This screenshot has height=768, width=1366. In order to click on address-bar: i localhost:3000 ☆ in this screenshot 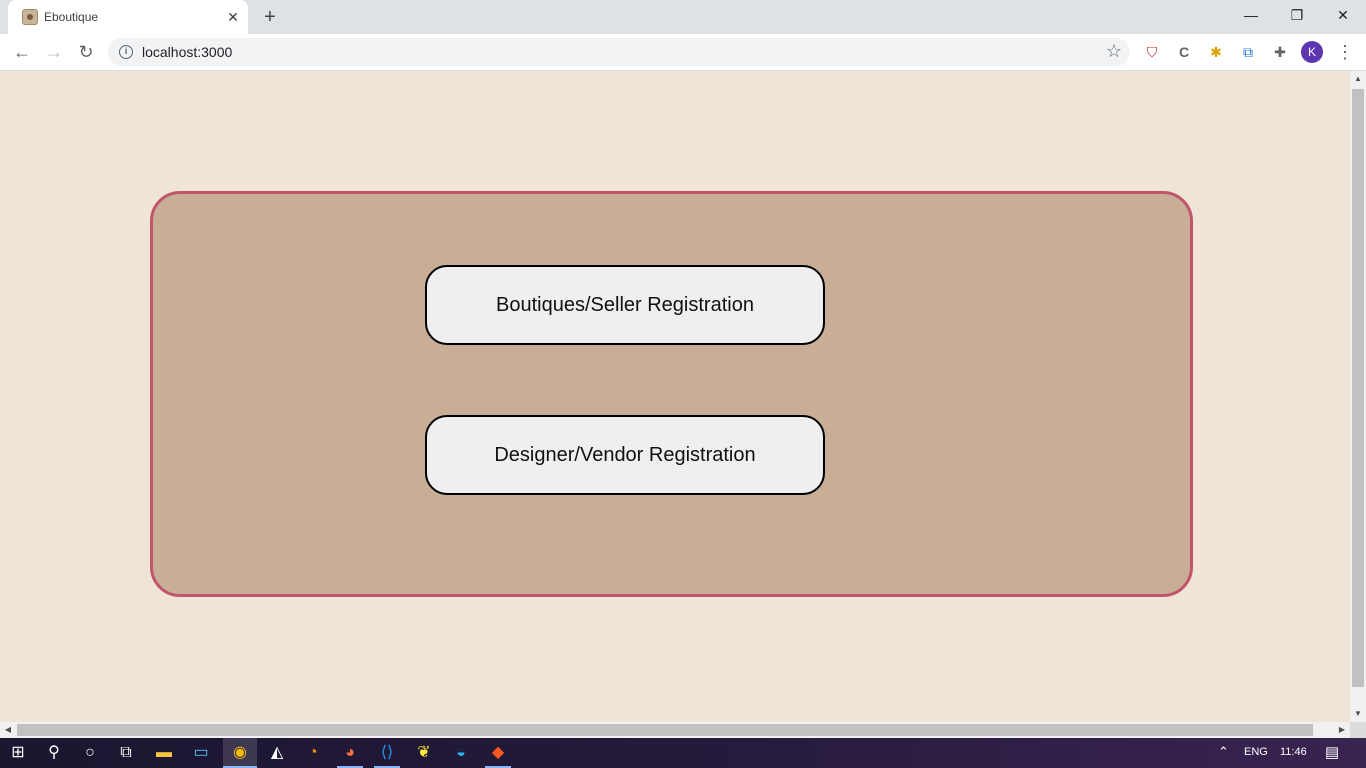, I will do `click(619, 52)`.